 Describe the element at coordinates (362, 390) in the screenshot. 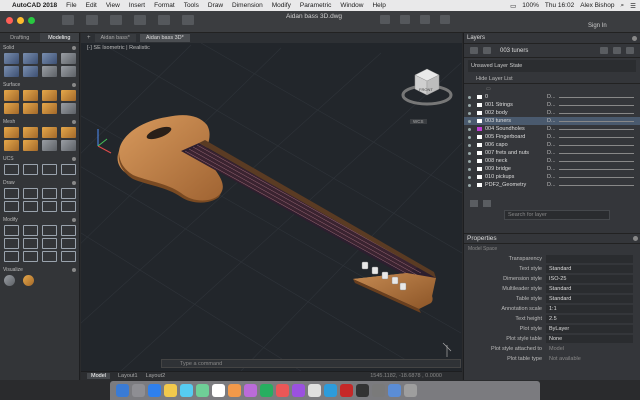

I see `terminal-icon` at that location.